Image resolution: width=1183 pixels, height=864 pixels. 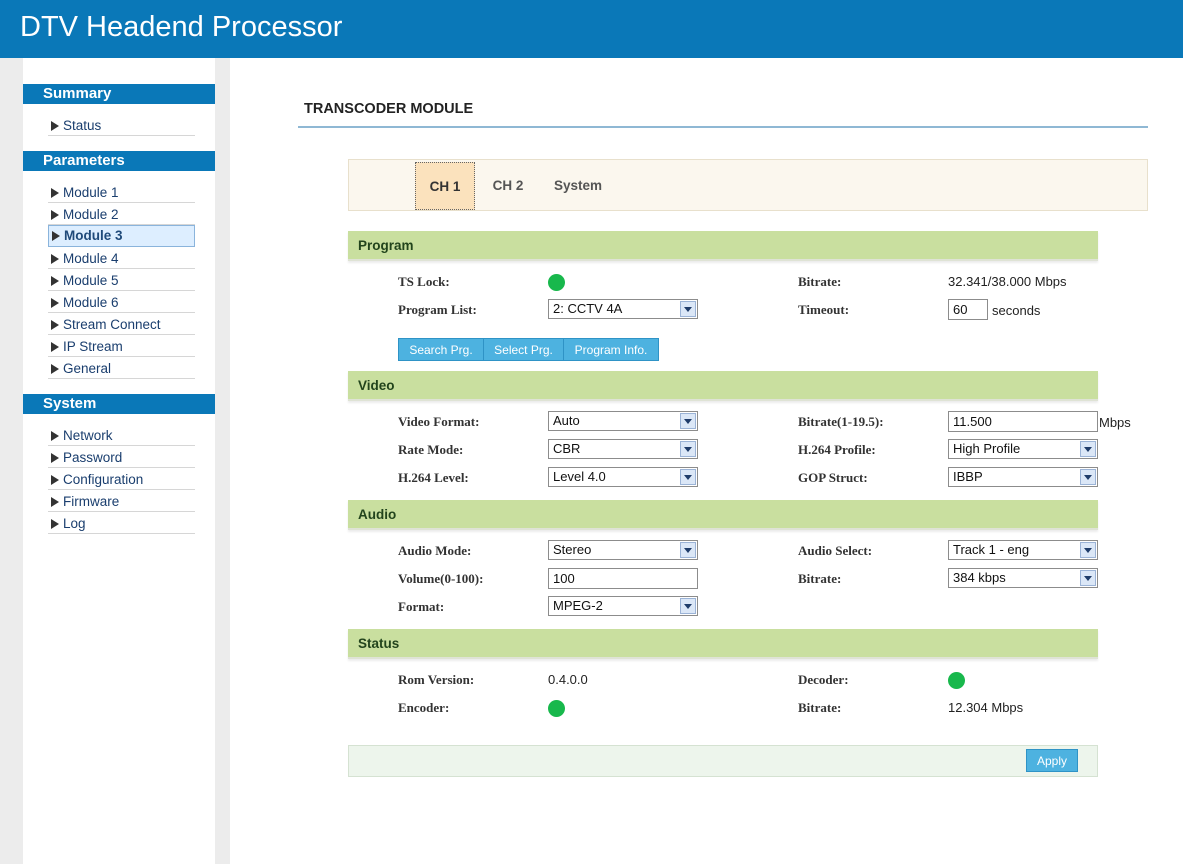 I want to click on audio-bitrate-value: 384 kbps, so click(x=979, y=577).